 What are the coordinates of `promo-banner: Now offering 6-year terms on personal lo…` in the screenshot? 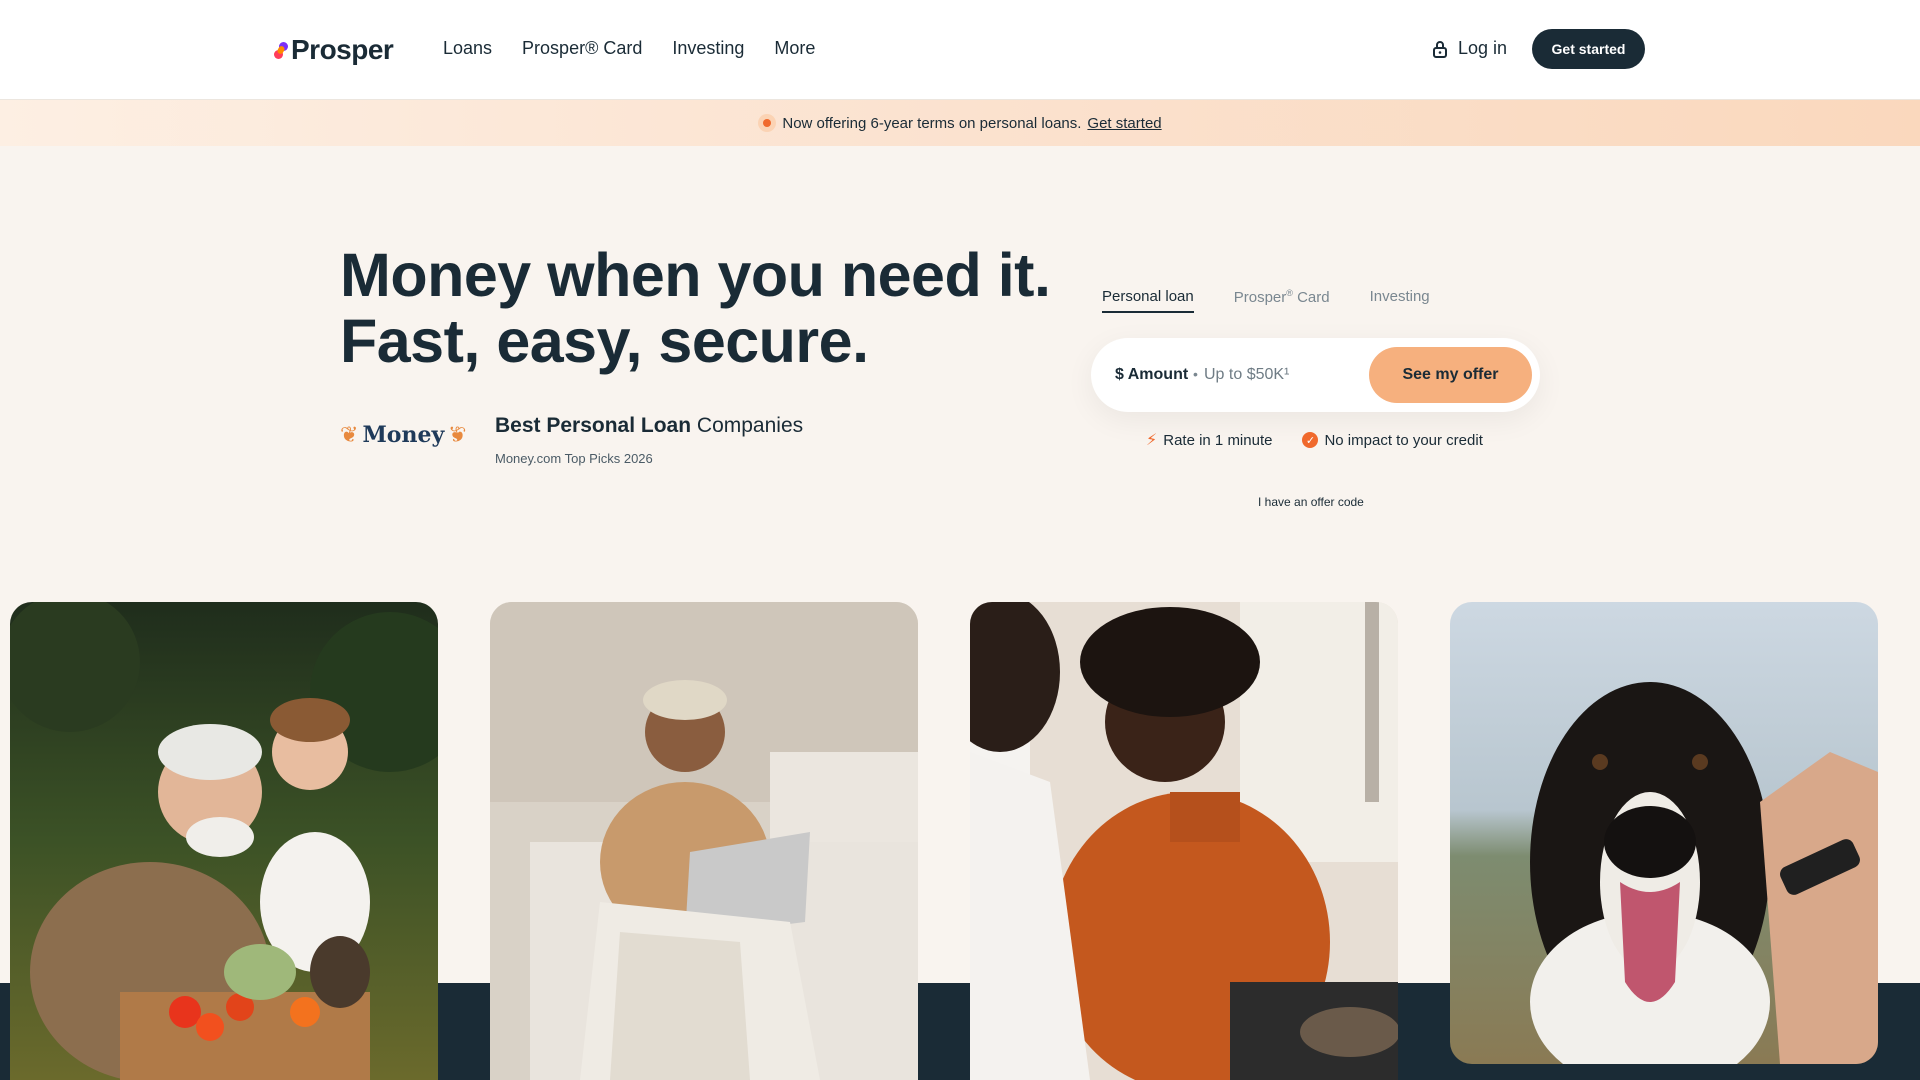 It's located at (960, 123).